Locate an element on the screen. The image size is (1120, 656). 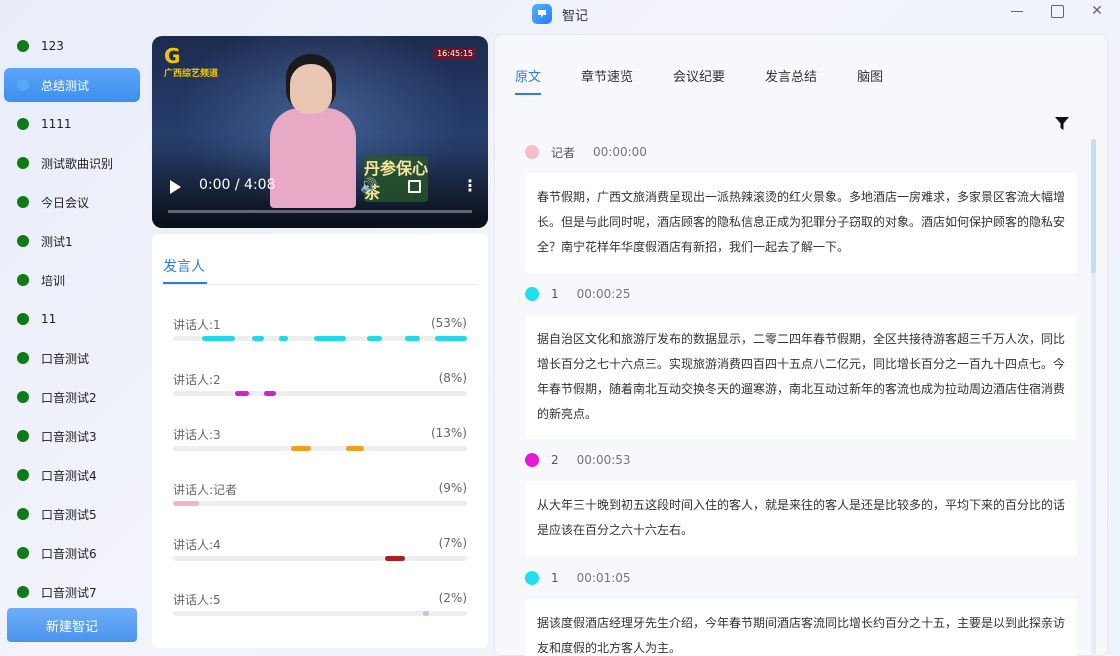
segment-time: 00:01:05 is located at coordinates (604, 578).